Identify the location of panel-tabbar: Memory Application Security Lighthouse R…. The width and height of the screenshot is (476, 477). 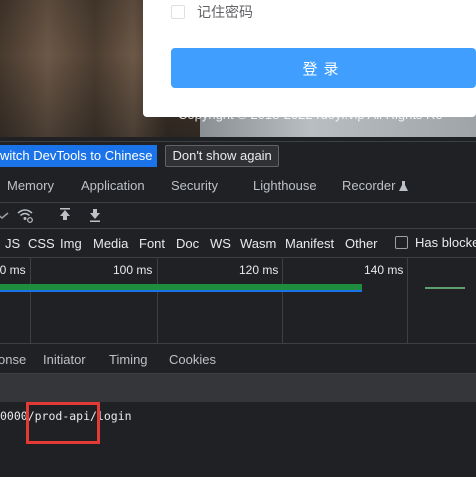
(238, 186).